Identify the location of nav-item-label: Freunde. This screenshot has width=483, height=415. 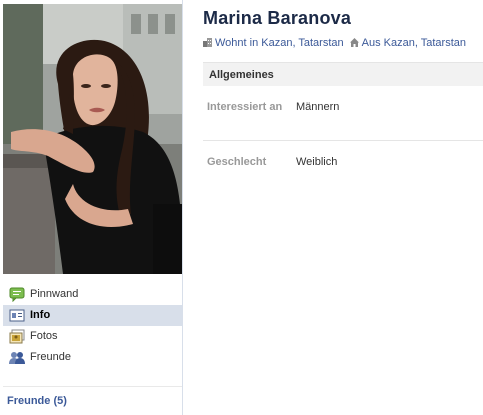
(50, 357).